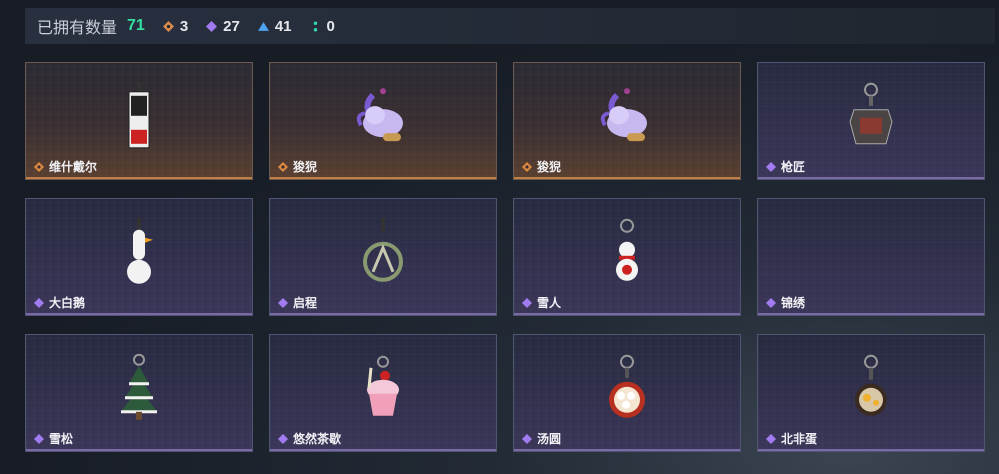 This screenshot has width=999, height=474. What do you see at coordinates (330, 26) in the screenshot?
I see `stat-teal-value: 0` at bounding box center [330, 26].